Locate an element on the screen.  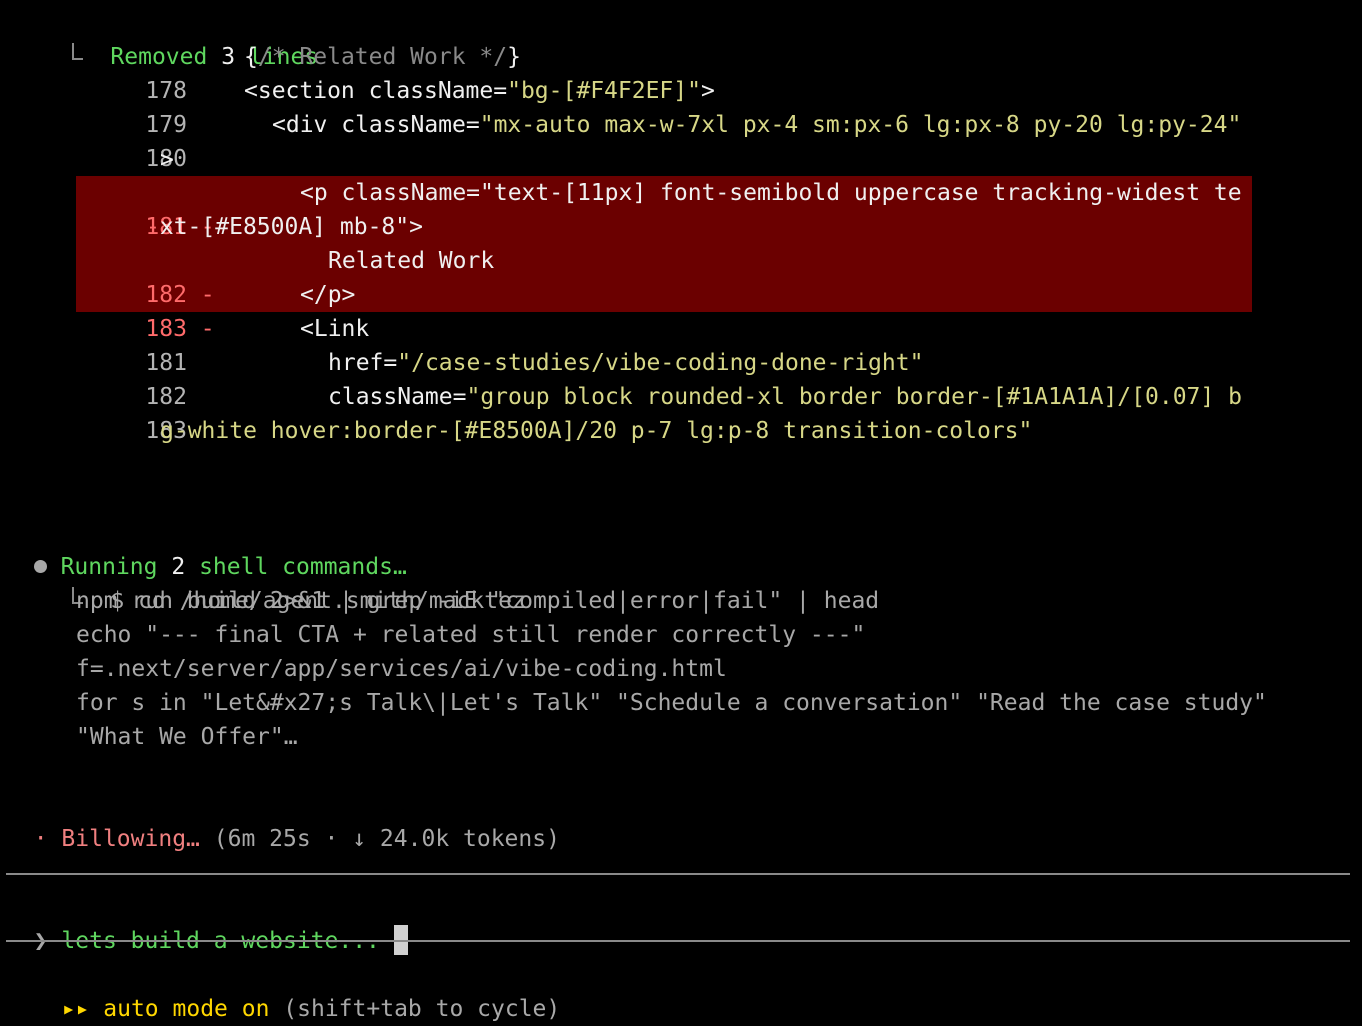
code-token: { is located at coordinates (251, 57).